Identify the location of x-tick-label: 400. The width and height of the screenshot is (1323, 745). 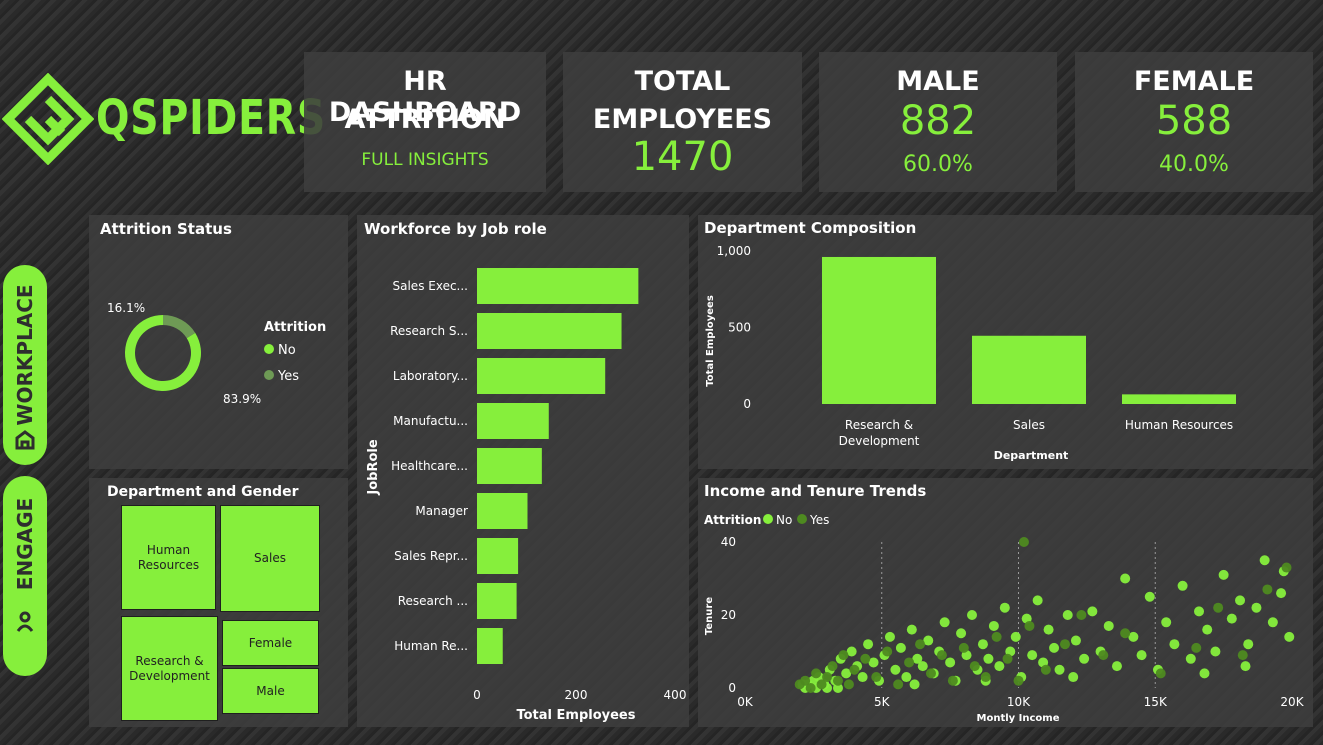
(675, 695).